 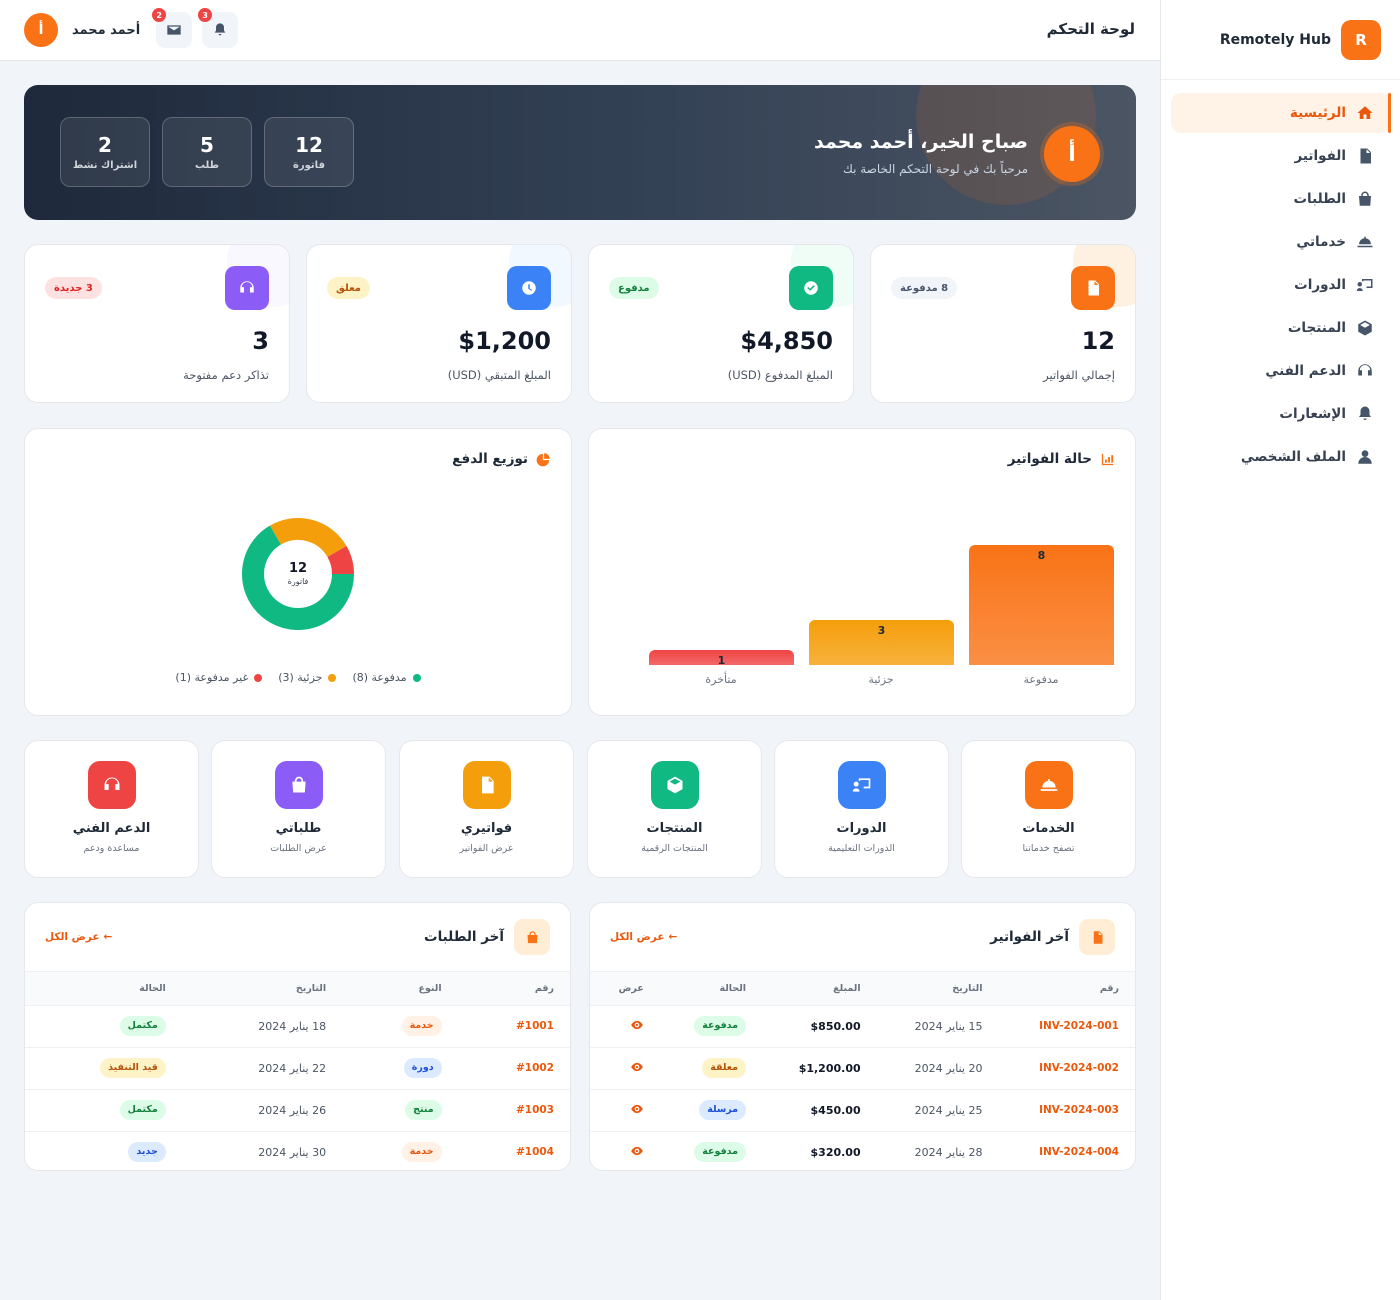 I want to click on quick-link-services: الخدمات تصفح خدماتنا, so click(x=1048, y=809).